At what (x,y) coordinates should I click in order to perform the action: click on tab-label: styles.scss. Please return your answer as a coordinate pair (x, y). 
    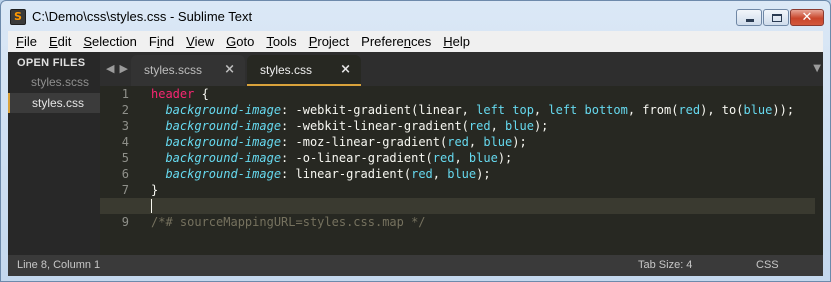
    Looking at the image, I should click on (173, 70).